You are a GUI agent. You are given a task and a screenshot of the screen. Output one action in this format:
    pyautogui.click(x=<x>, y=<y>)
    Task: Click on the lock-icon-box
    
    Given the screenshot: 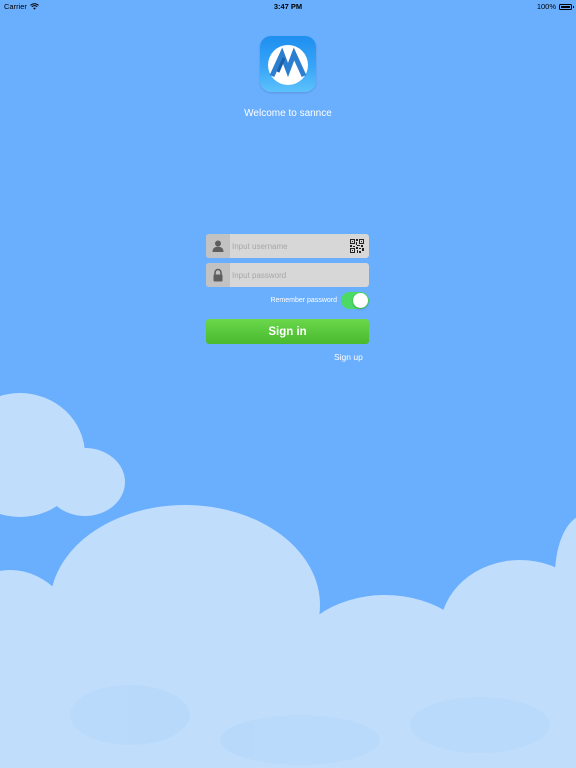 What is the action you would take?
    pyautogui.click(x=218, y=275)
    